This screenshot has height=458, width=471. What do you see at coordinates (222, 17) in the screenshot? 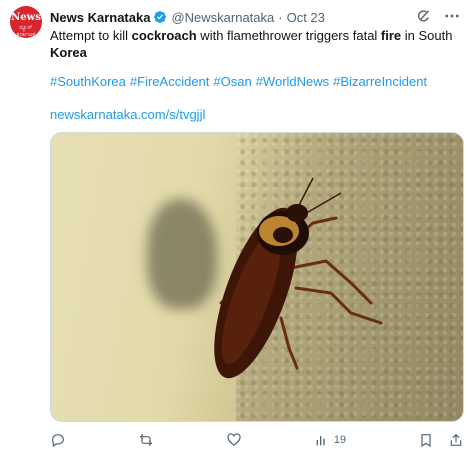
I see `handle: @Newskarnataka` at bounding box center [222, 17].